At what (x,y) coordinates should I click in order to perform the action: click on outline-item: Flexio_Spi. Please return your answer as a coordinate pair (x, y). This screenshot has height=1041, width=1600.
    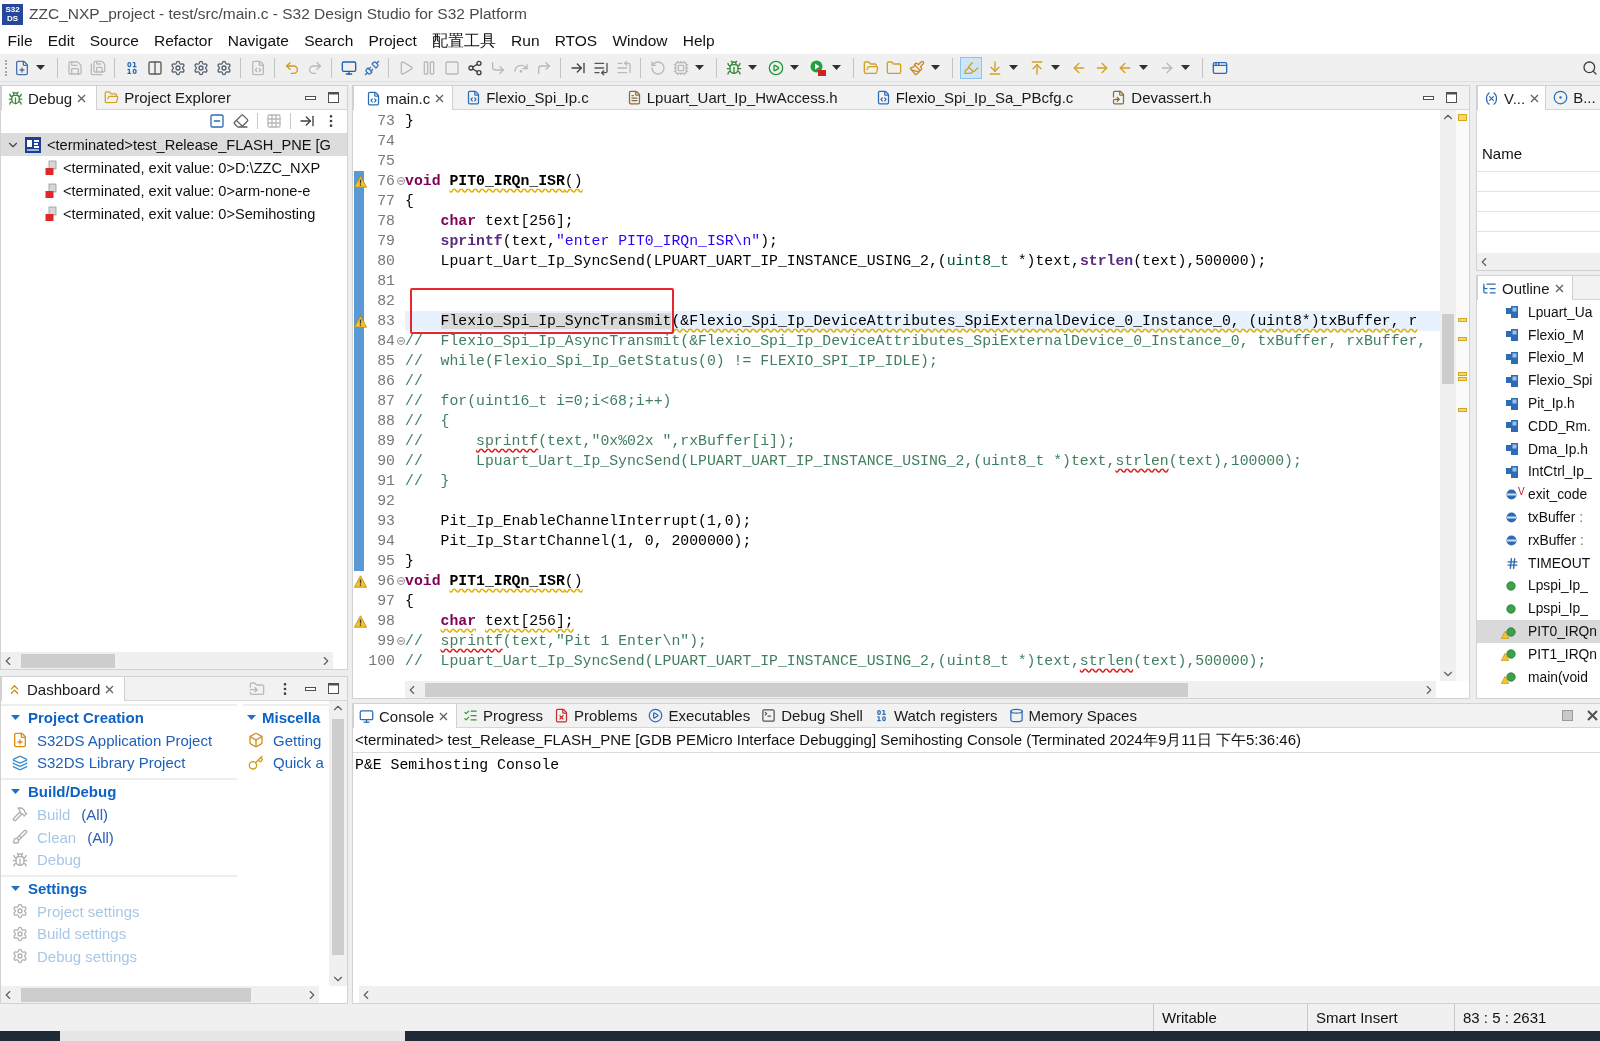
    Looking at the image, I should click on (1538, 381).